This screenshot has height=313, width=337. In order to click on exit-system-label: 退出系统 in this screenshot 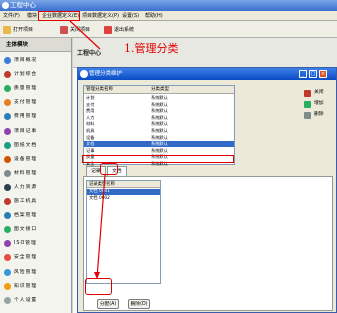, I will do `click(124, 30)`.